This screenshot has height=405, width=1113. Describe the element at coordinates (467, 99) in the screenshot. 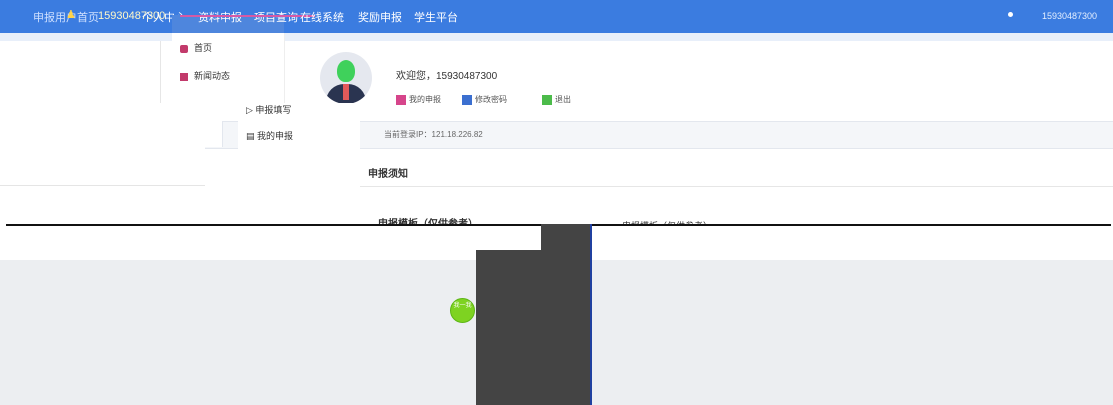

I see `password-icon` at that location.